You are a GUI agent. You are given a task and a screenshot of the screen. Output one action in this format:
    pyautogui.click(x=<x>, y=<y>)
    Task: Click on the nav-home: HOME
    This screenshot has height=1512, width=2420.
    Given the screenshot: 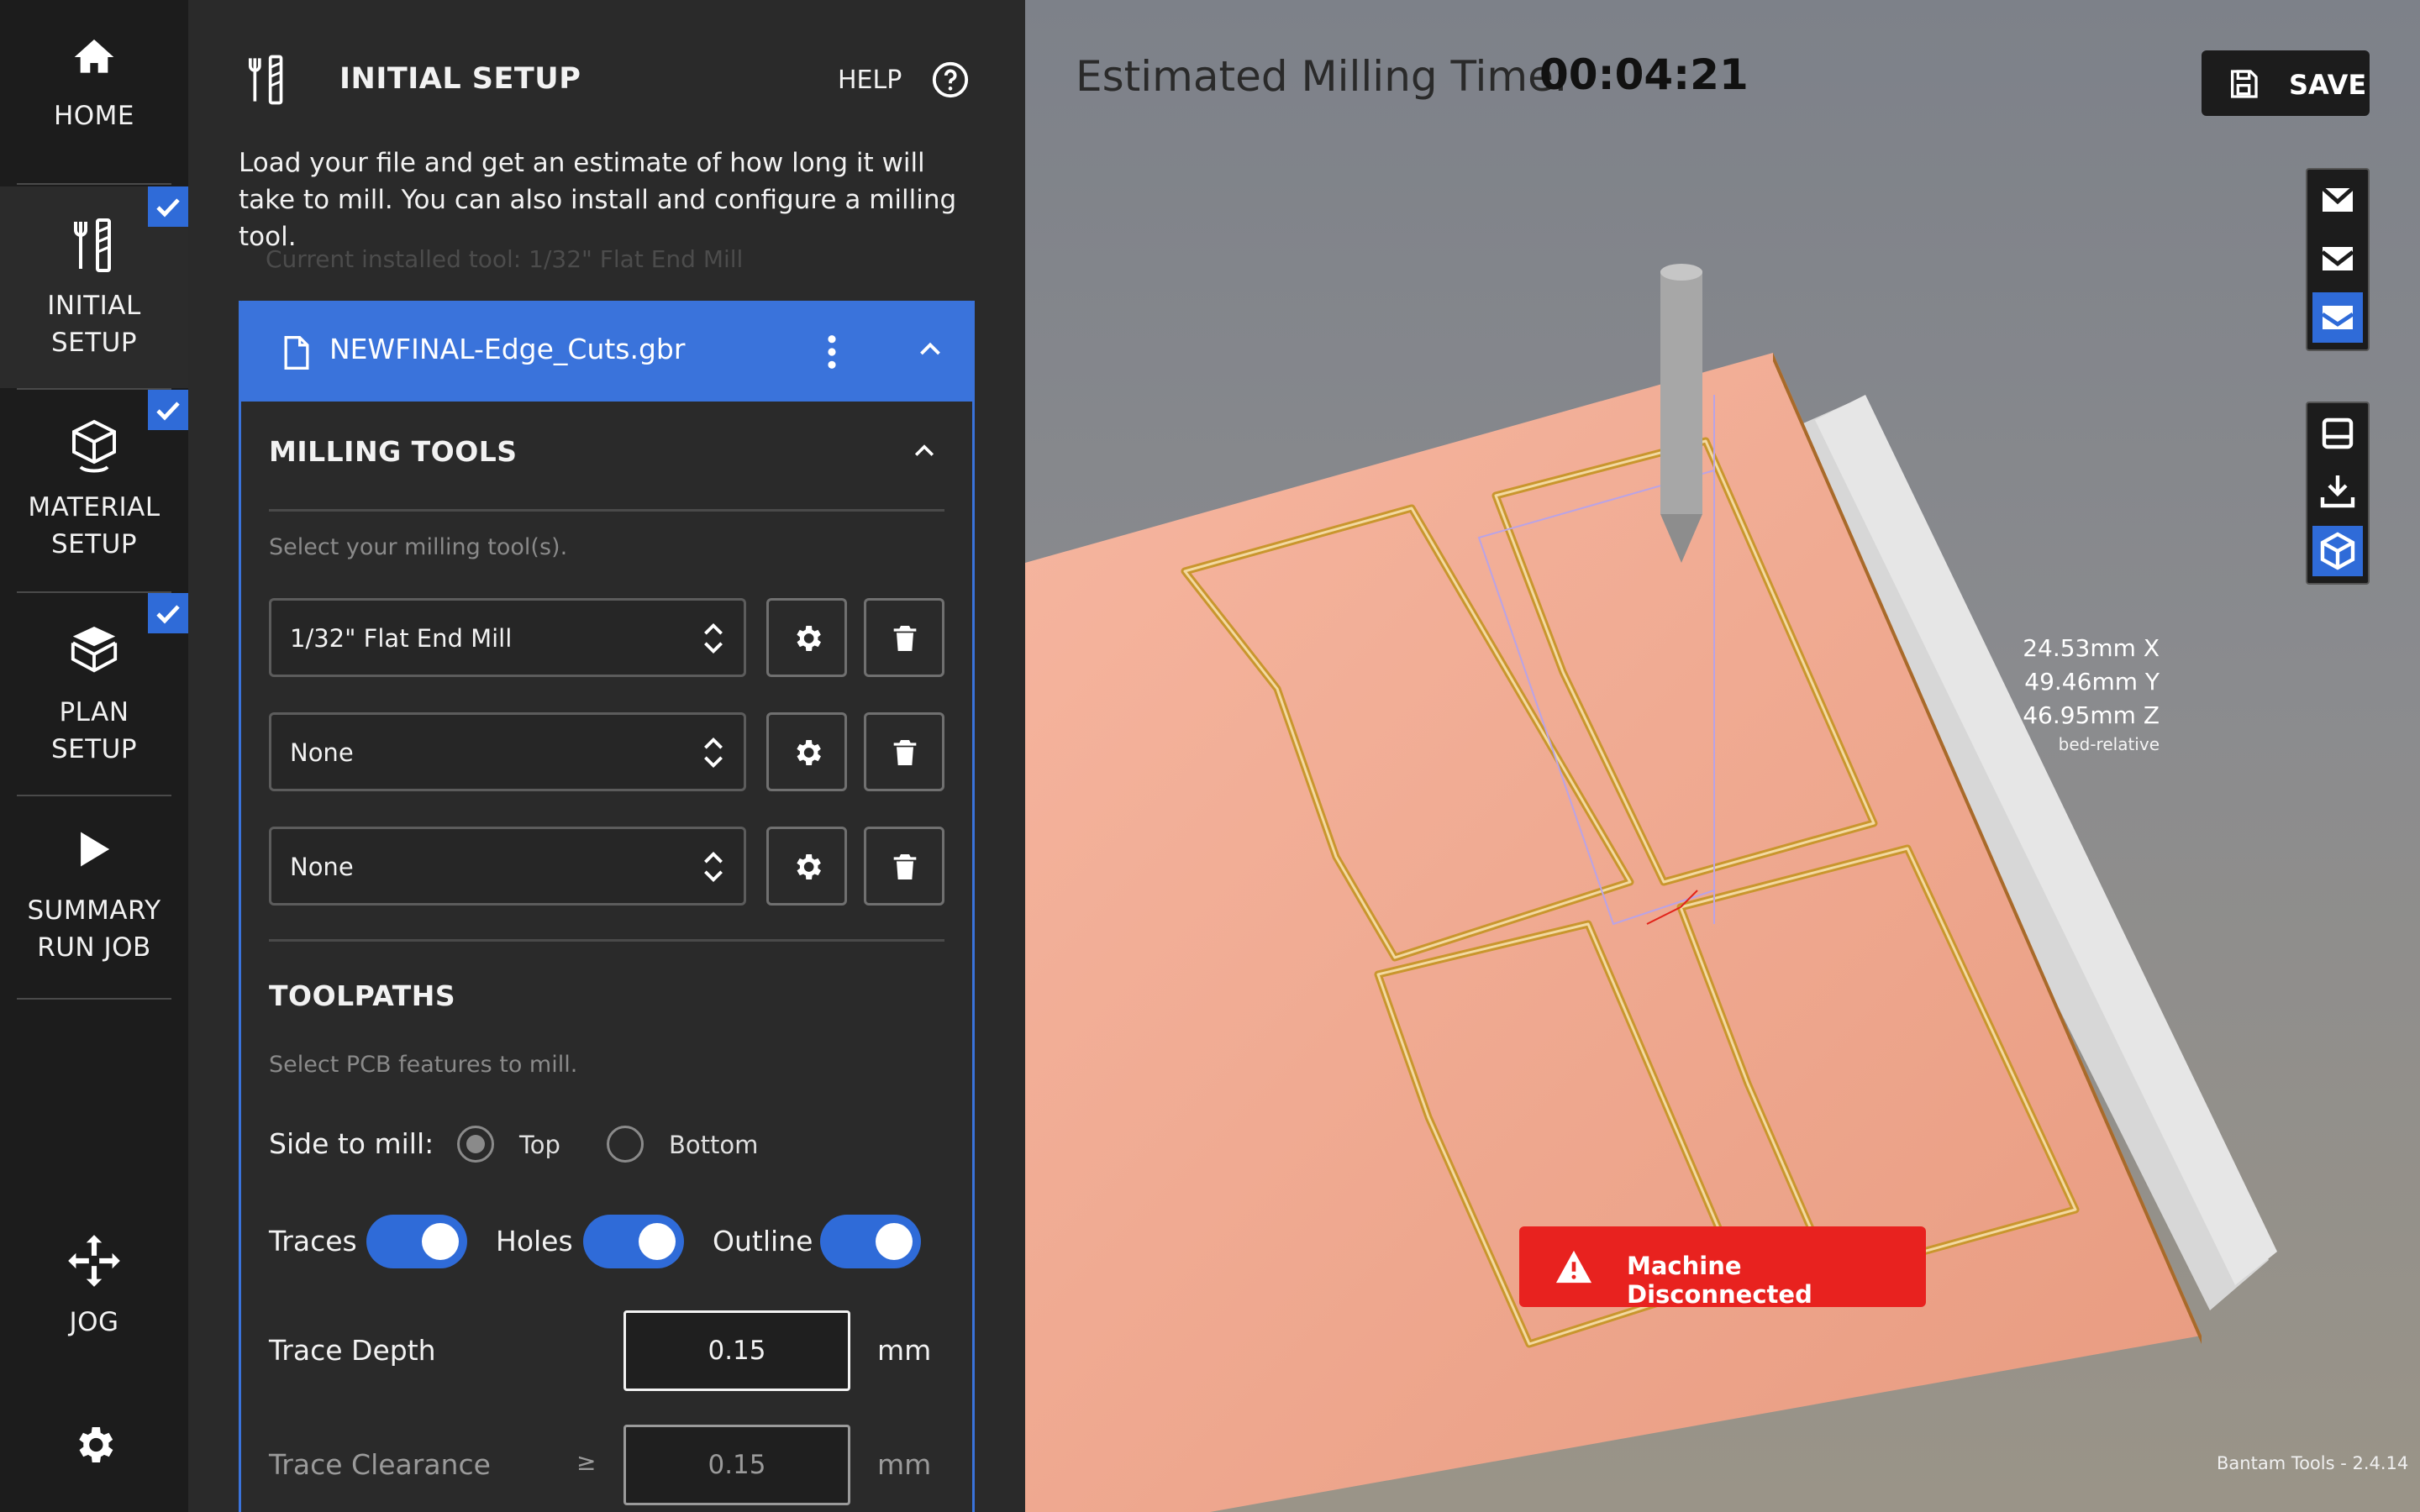 What is the action you would take?
    pyautogui.click(x=94, y=100)
    